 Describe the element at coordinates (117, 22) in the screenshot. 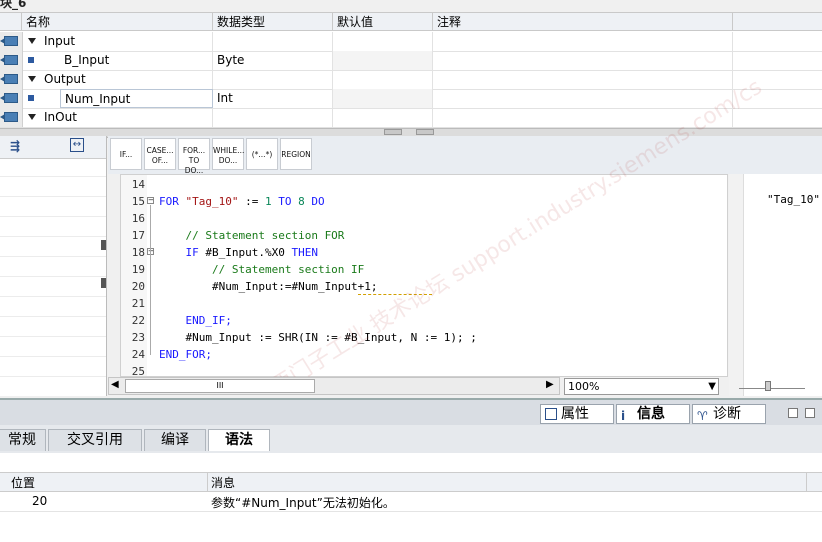

I see `header-name: 名称` at that location.